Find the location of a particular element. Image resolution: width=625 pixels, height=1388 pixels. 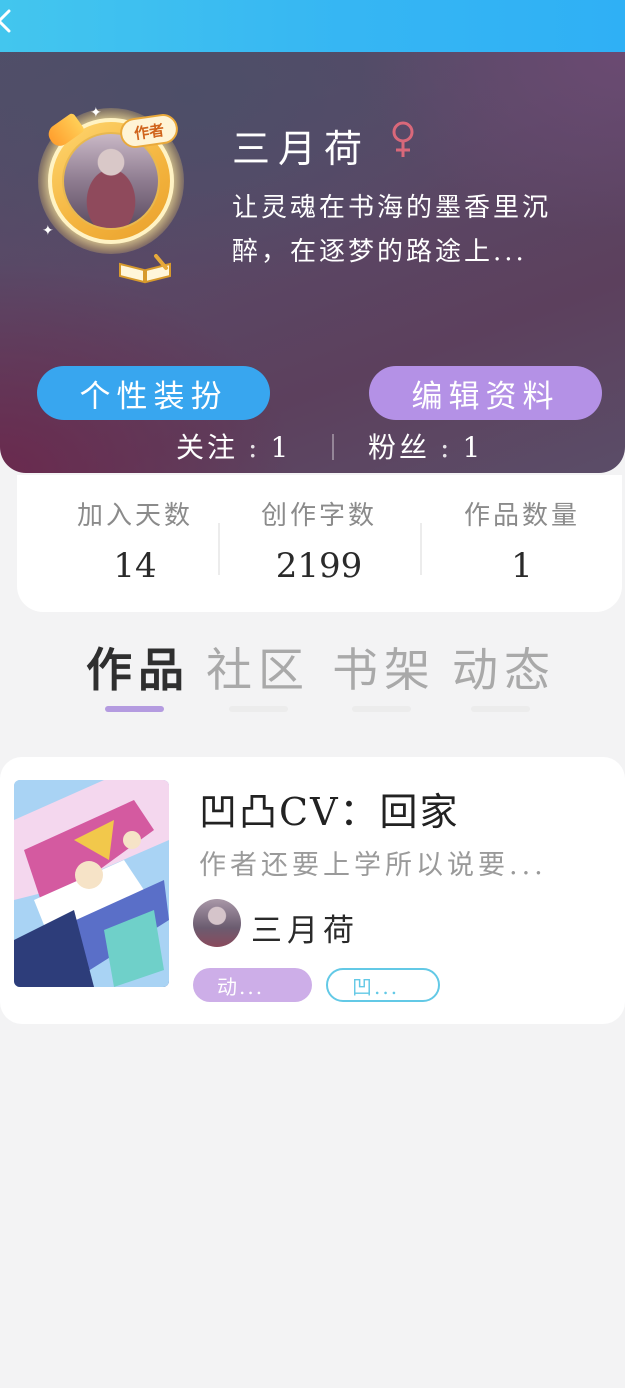

following-count: 关注:1 is located at coordinates (233, 446).